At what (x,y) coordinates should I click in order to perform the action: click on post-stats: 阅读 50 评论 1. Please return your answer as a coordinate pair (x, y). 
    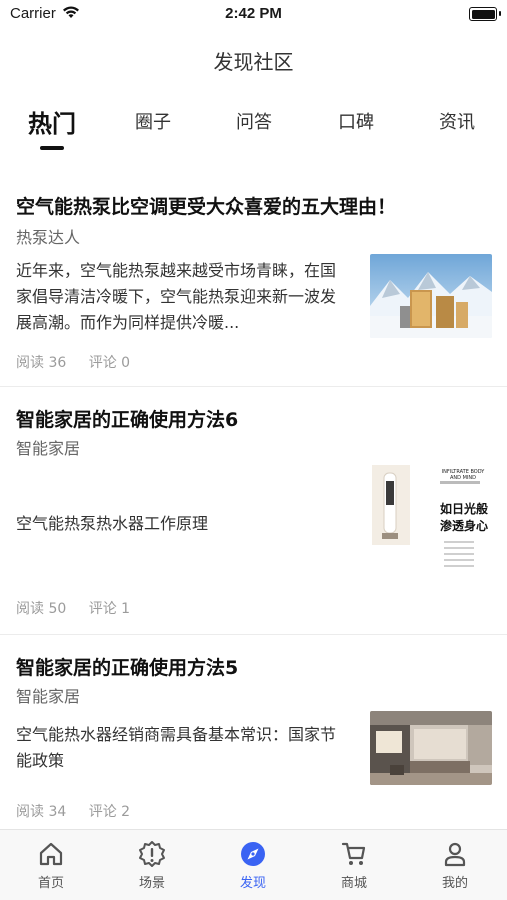
    Looking at the image, I should click on (82, 608).